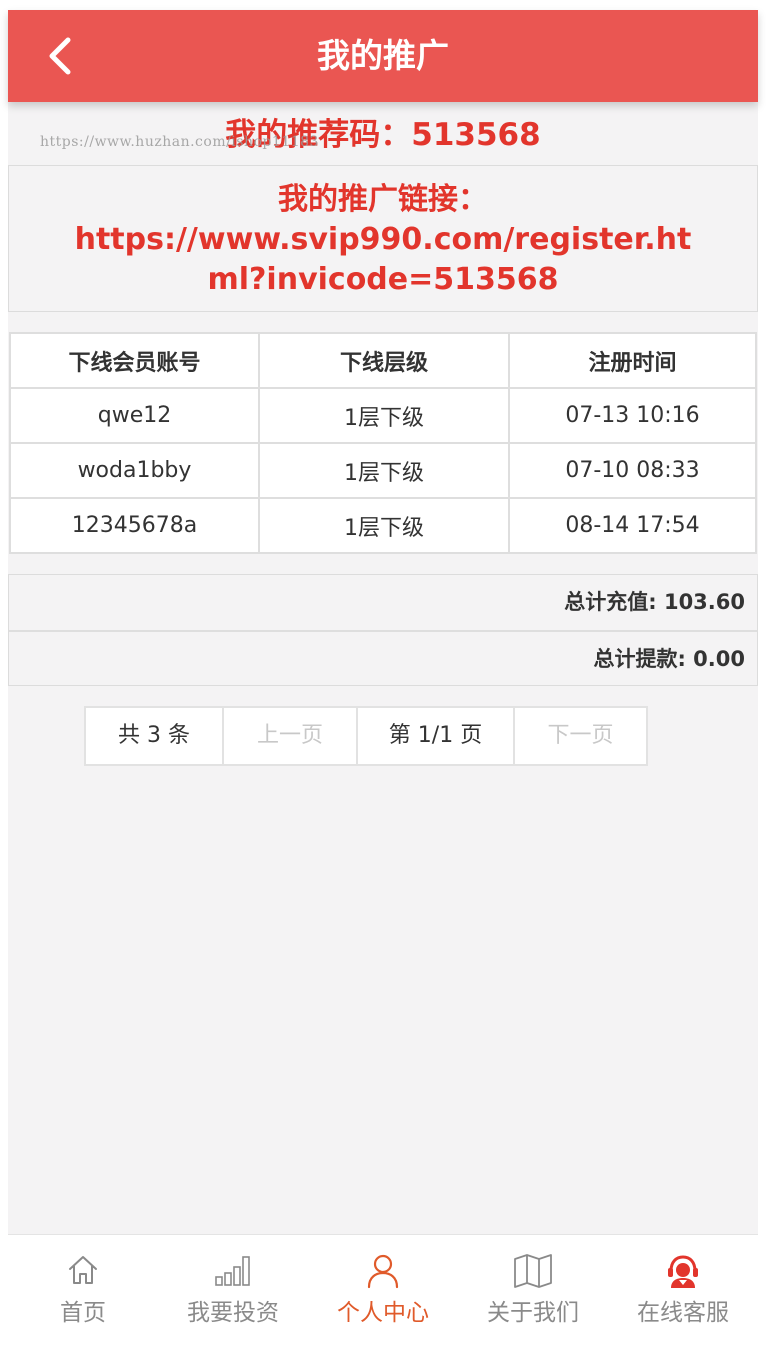 This screenshot has width=766, height=1350. I want to click on table-row: woda1bby 1层下级 07-10 08:33, so click(383, 470).